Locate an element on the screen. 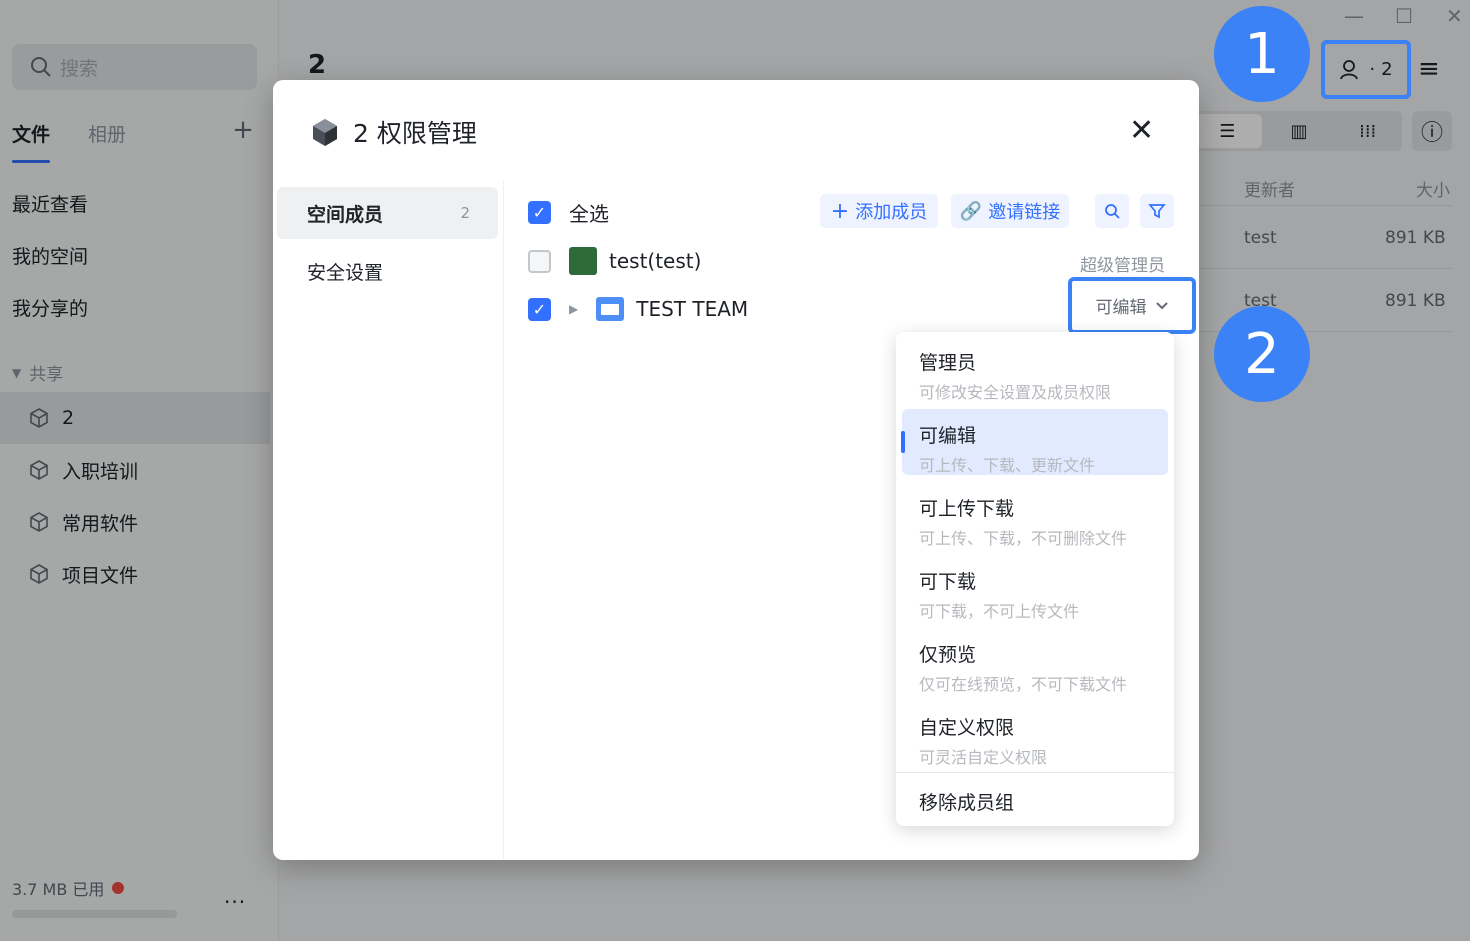  step-badge-1: 1 is located at coordinates (1262, 54).